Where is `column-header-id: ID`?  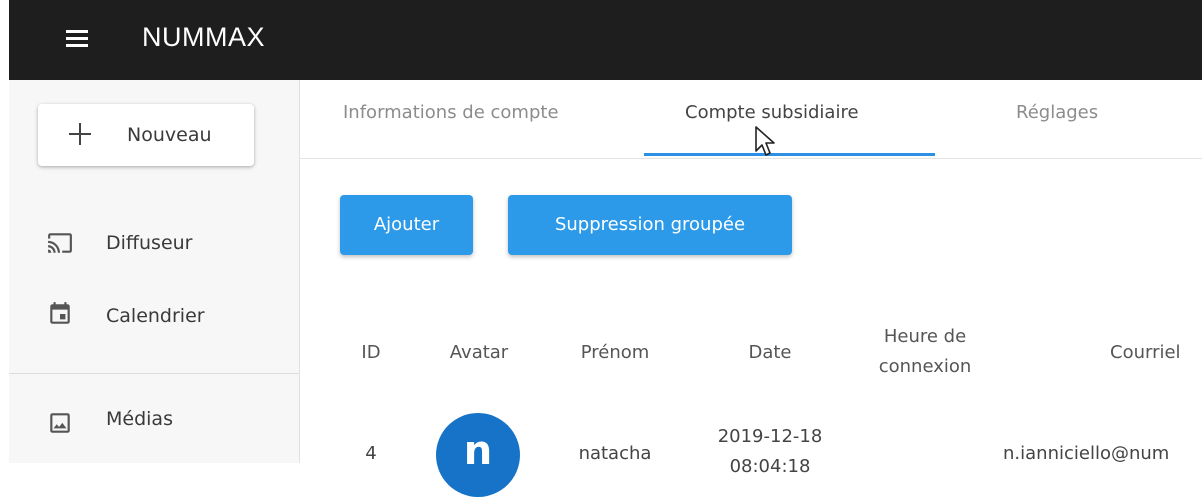
column-header-id: ID is located at coordinates (371, 352).